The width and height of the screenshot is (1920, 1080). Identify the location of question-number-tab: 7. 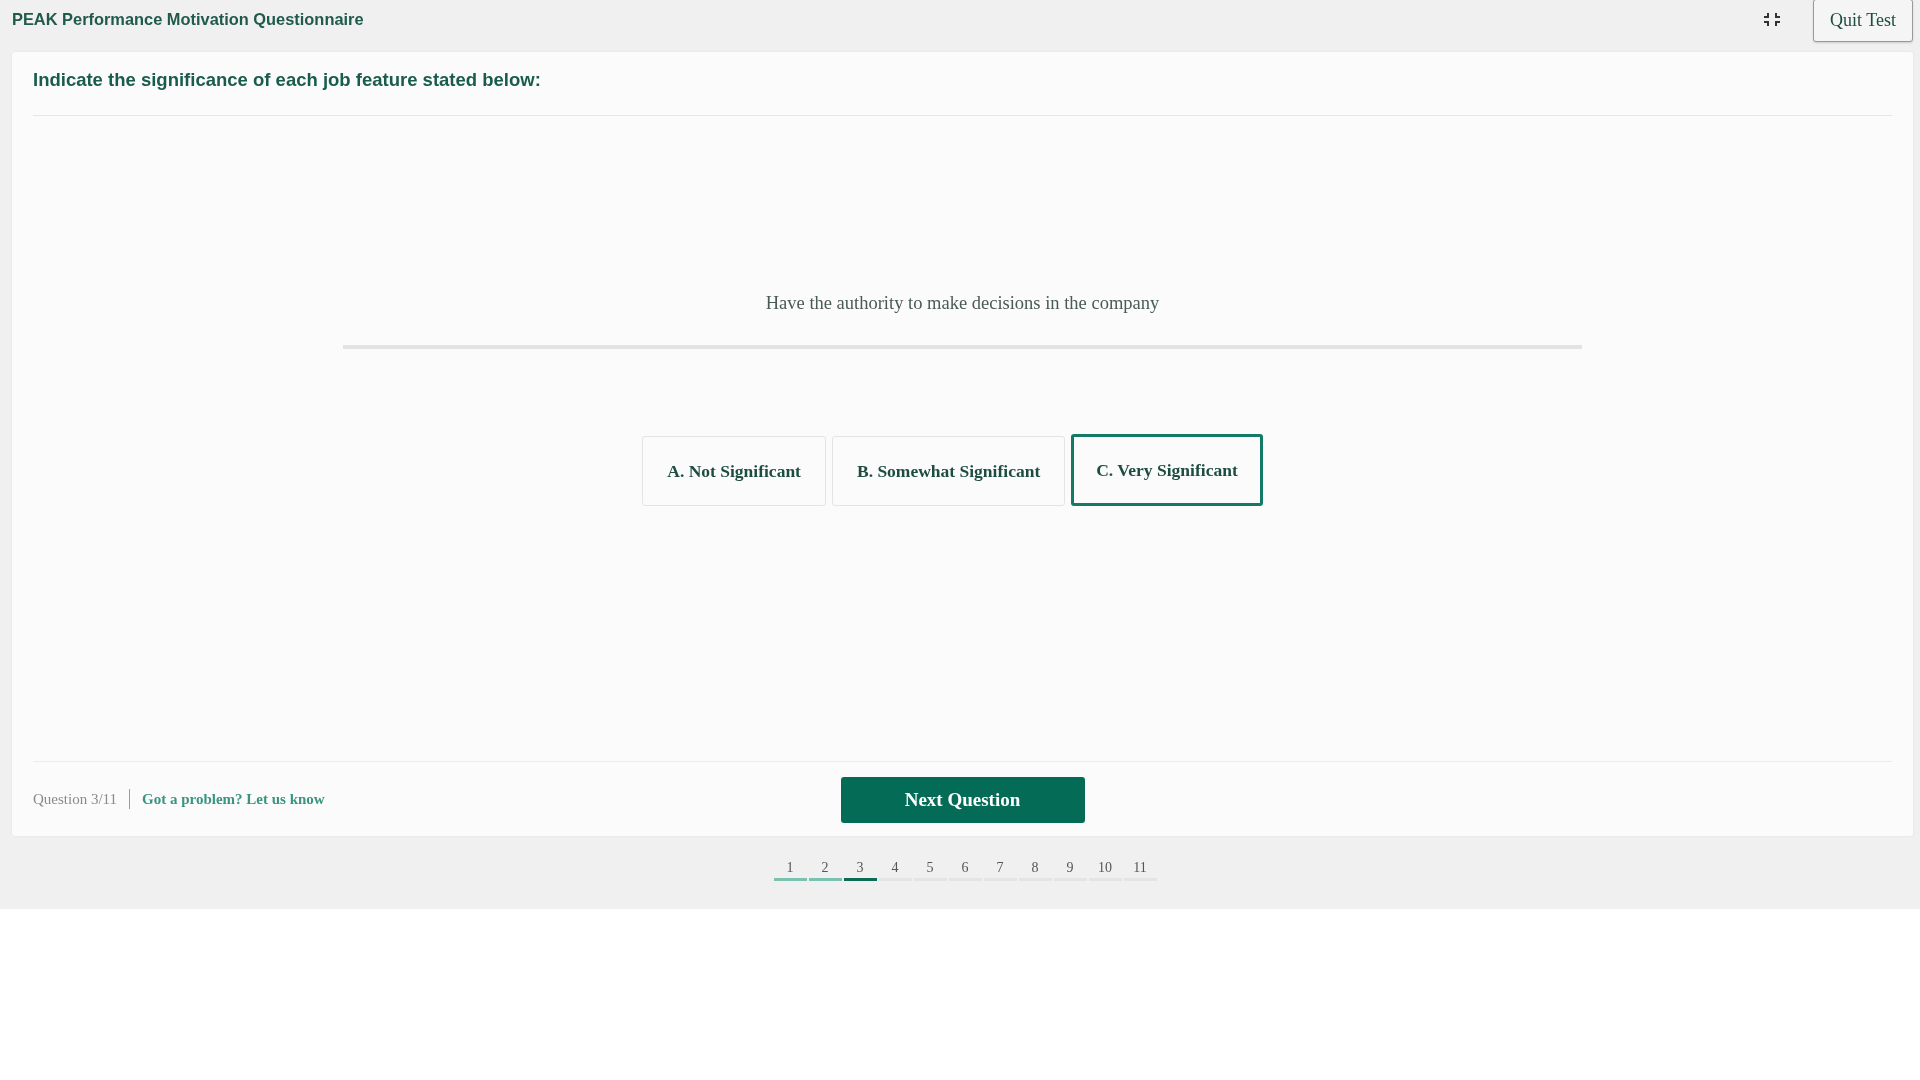
(1000, 870).